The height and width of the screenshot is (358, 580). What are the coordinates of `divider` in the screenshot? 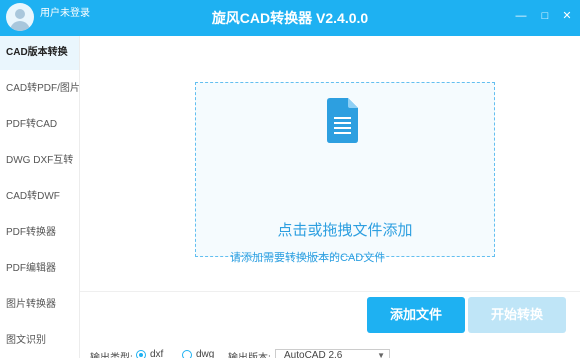 It's located at (330, 291).